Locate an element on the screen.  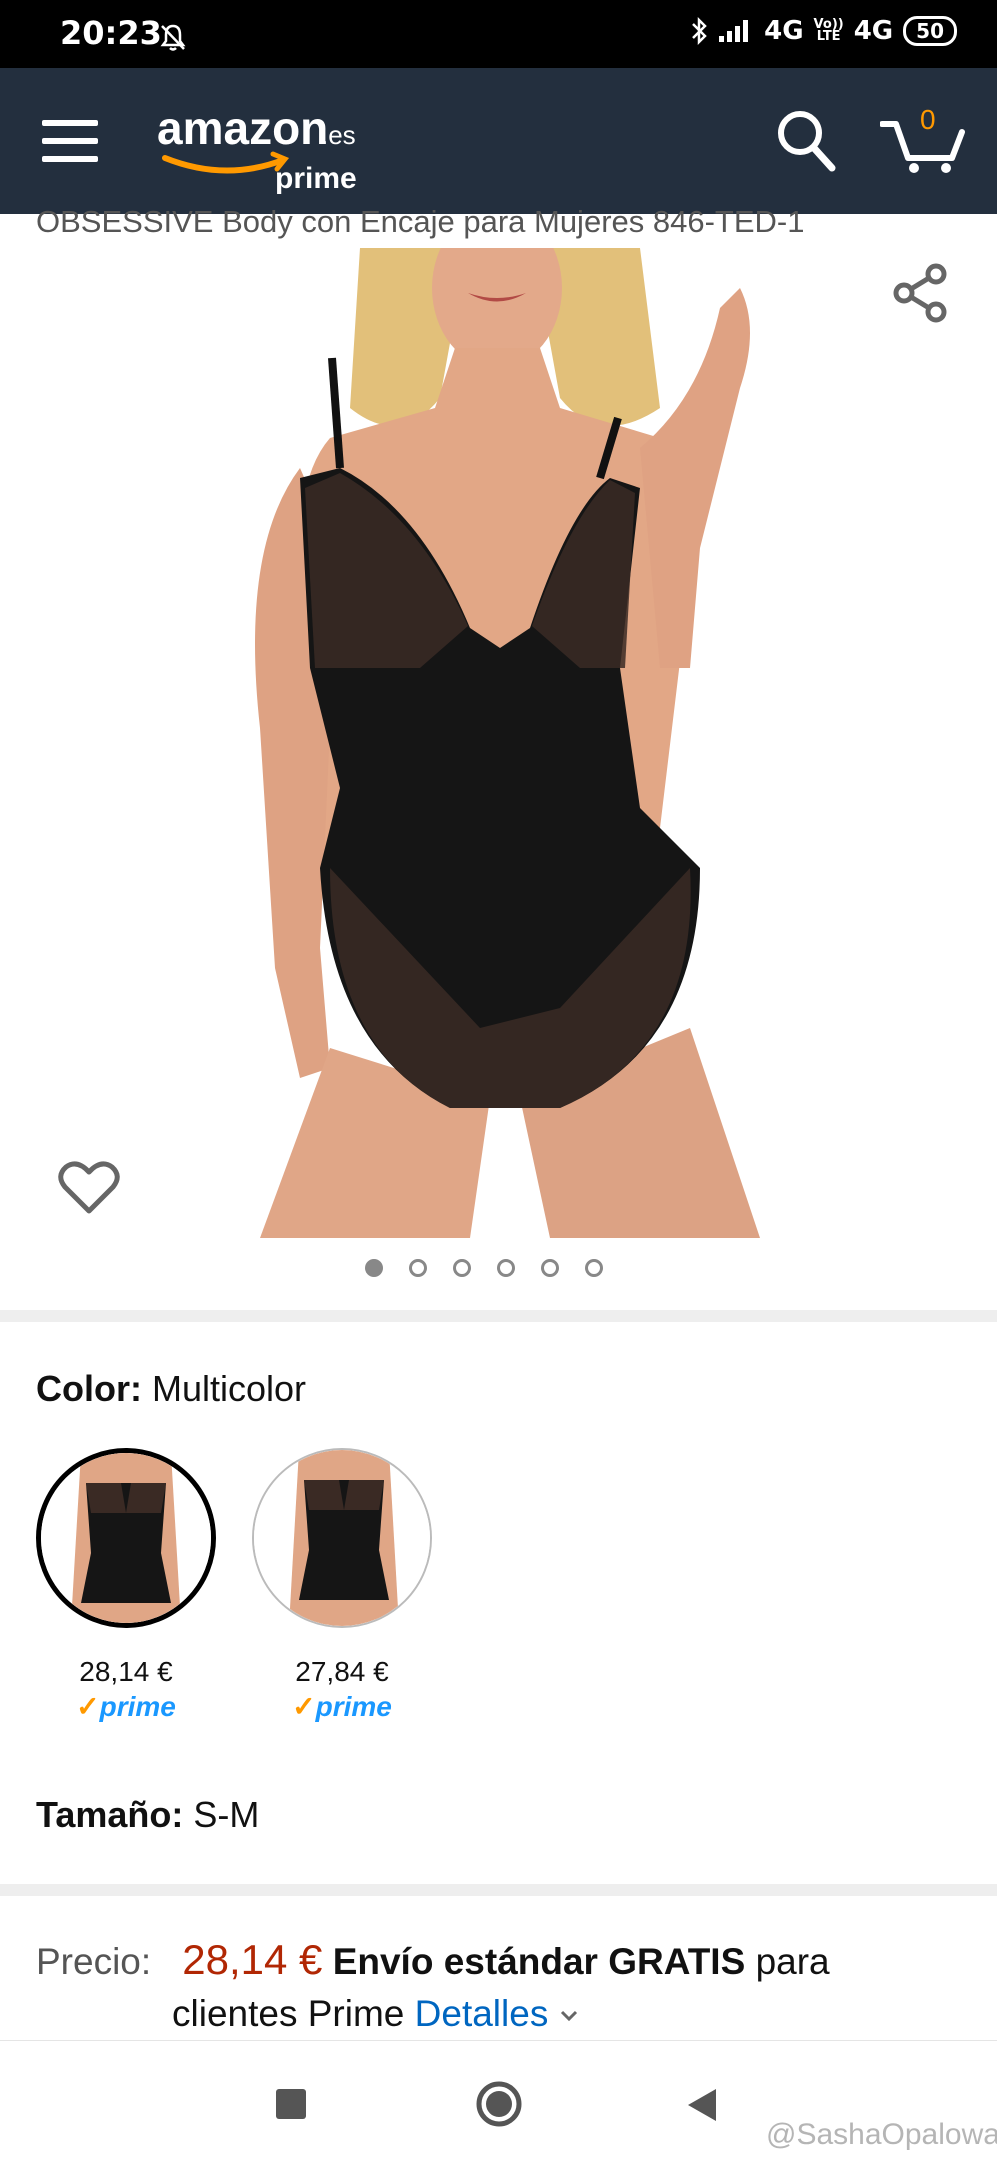
recent-apps-button is located at coordinates (291, 2104).